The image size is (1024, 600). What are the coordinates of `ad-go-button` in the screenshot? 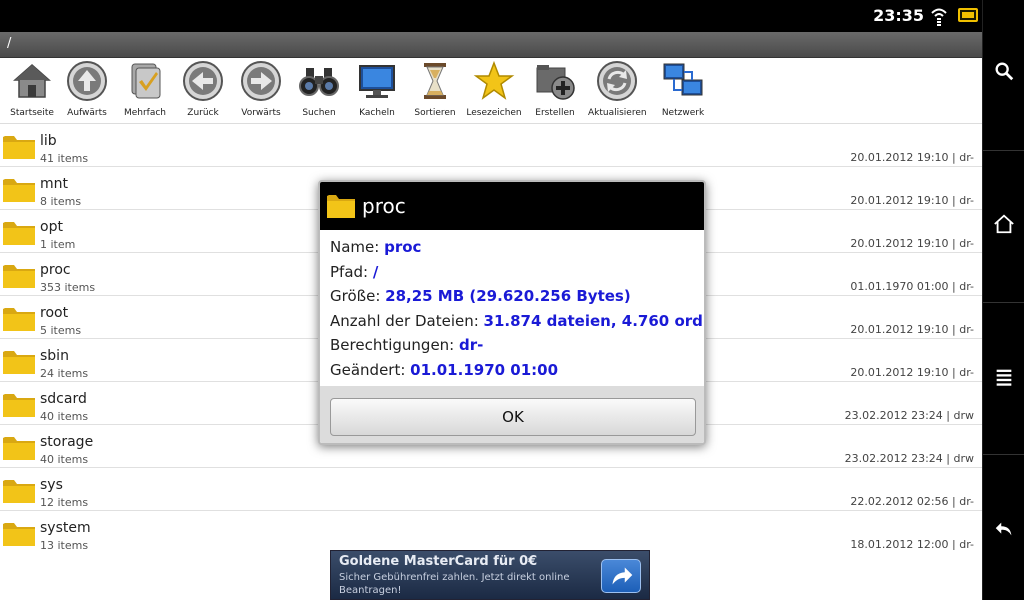 It's located at (621, 576).